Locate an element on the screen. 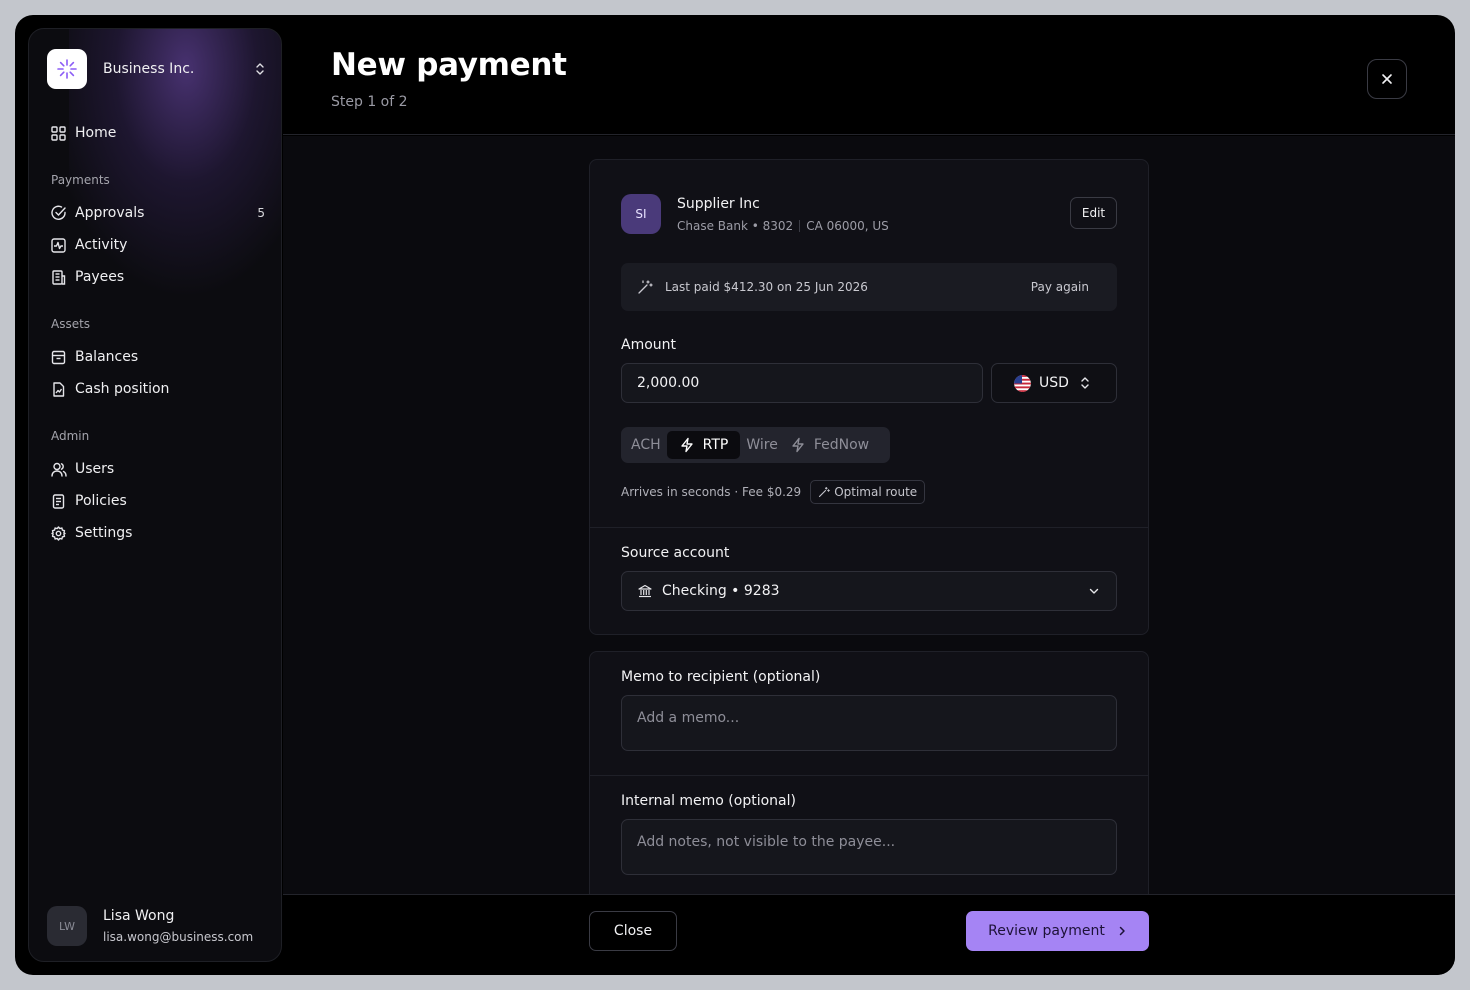  section-label-admin: Admin is located at coordinates (70, 436).